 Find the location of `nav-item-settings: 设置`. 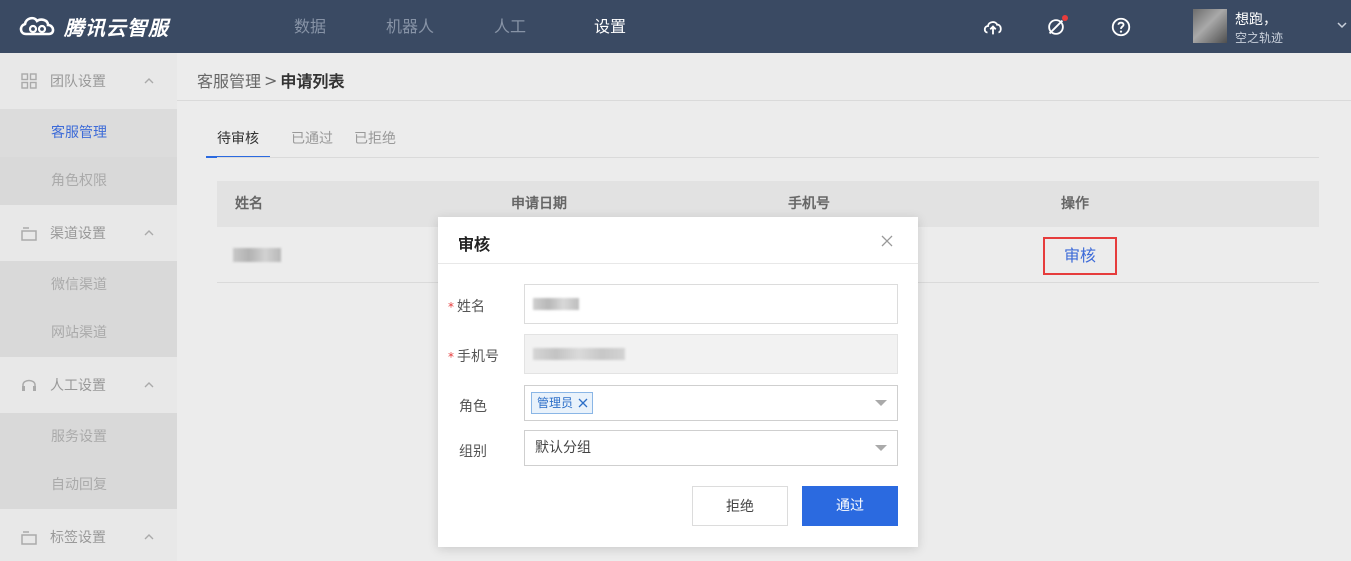

nav-item-settings: 设置 is located at coordinates (610, 26).